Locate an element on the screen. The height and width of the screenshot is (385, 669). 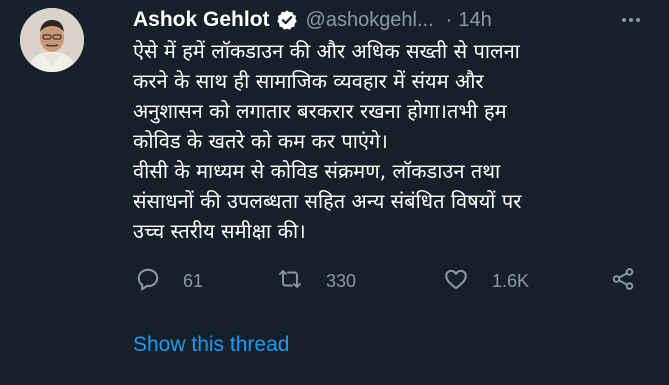
tweet-timestamp: 14h is located at coordinates (474, 20).